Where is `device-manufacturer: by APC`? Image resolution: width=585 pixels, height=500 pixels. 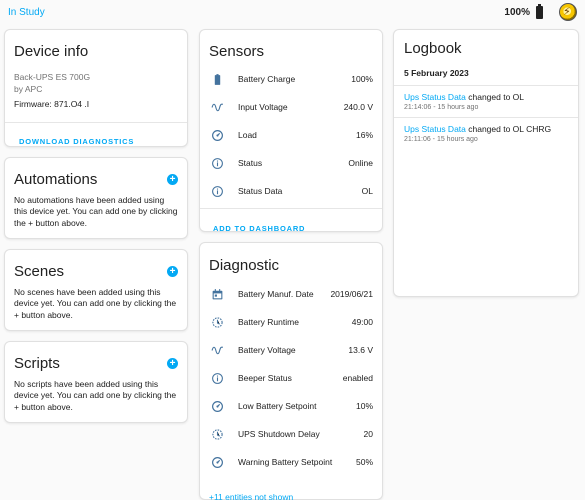
device-manufacturer: by APC is located at coordinates (28, 89).